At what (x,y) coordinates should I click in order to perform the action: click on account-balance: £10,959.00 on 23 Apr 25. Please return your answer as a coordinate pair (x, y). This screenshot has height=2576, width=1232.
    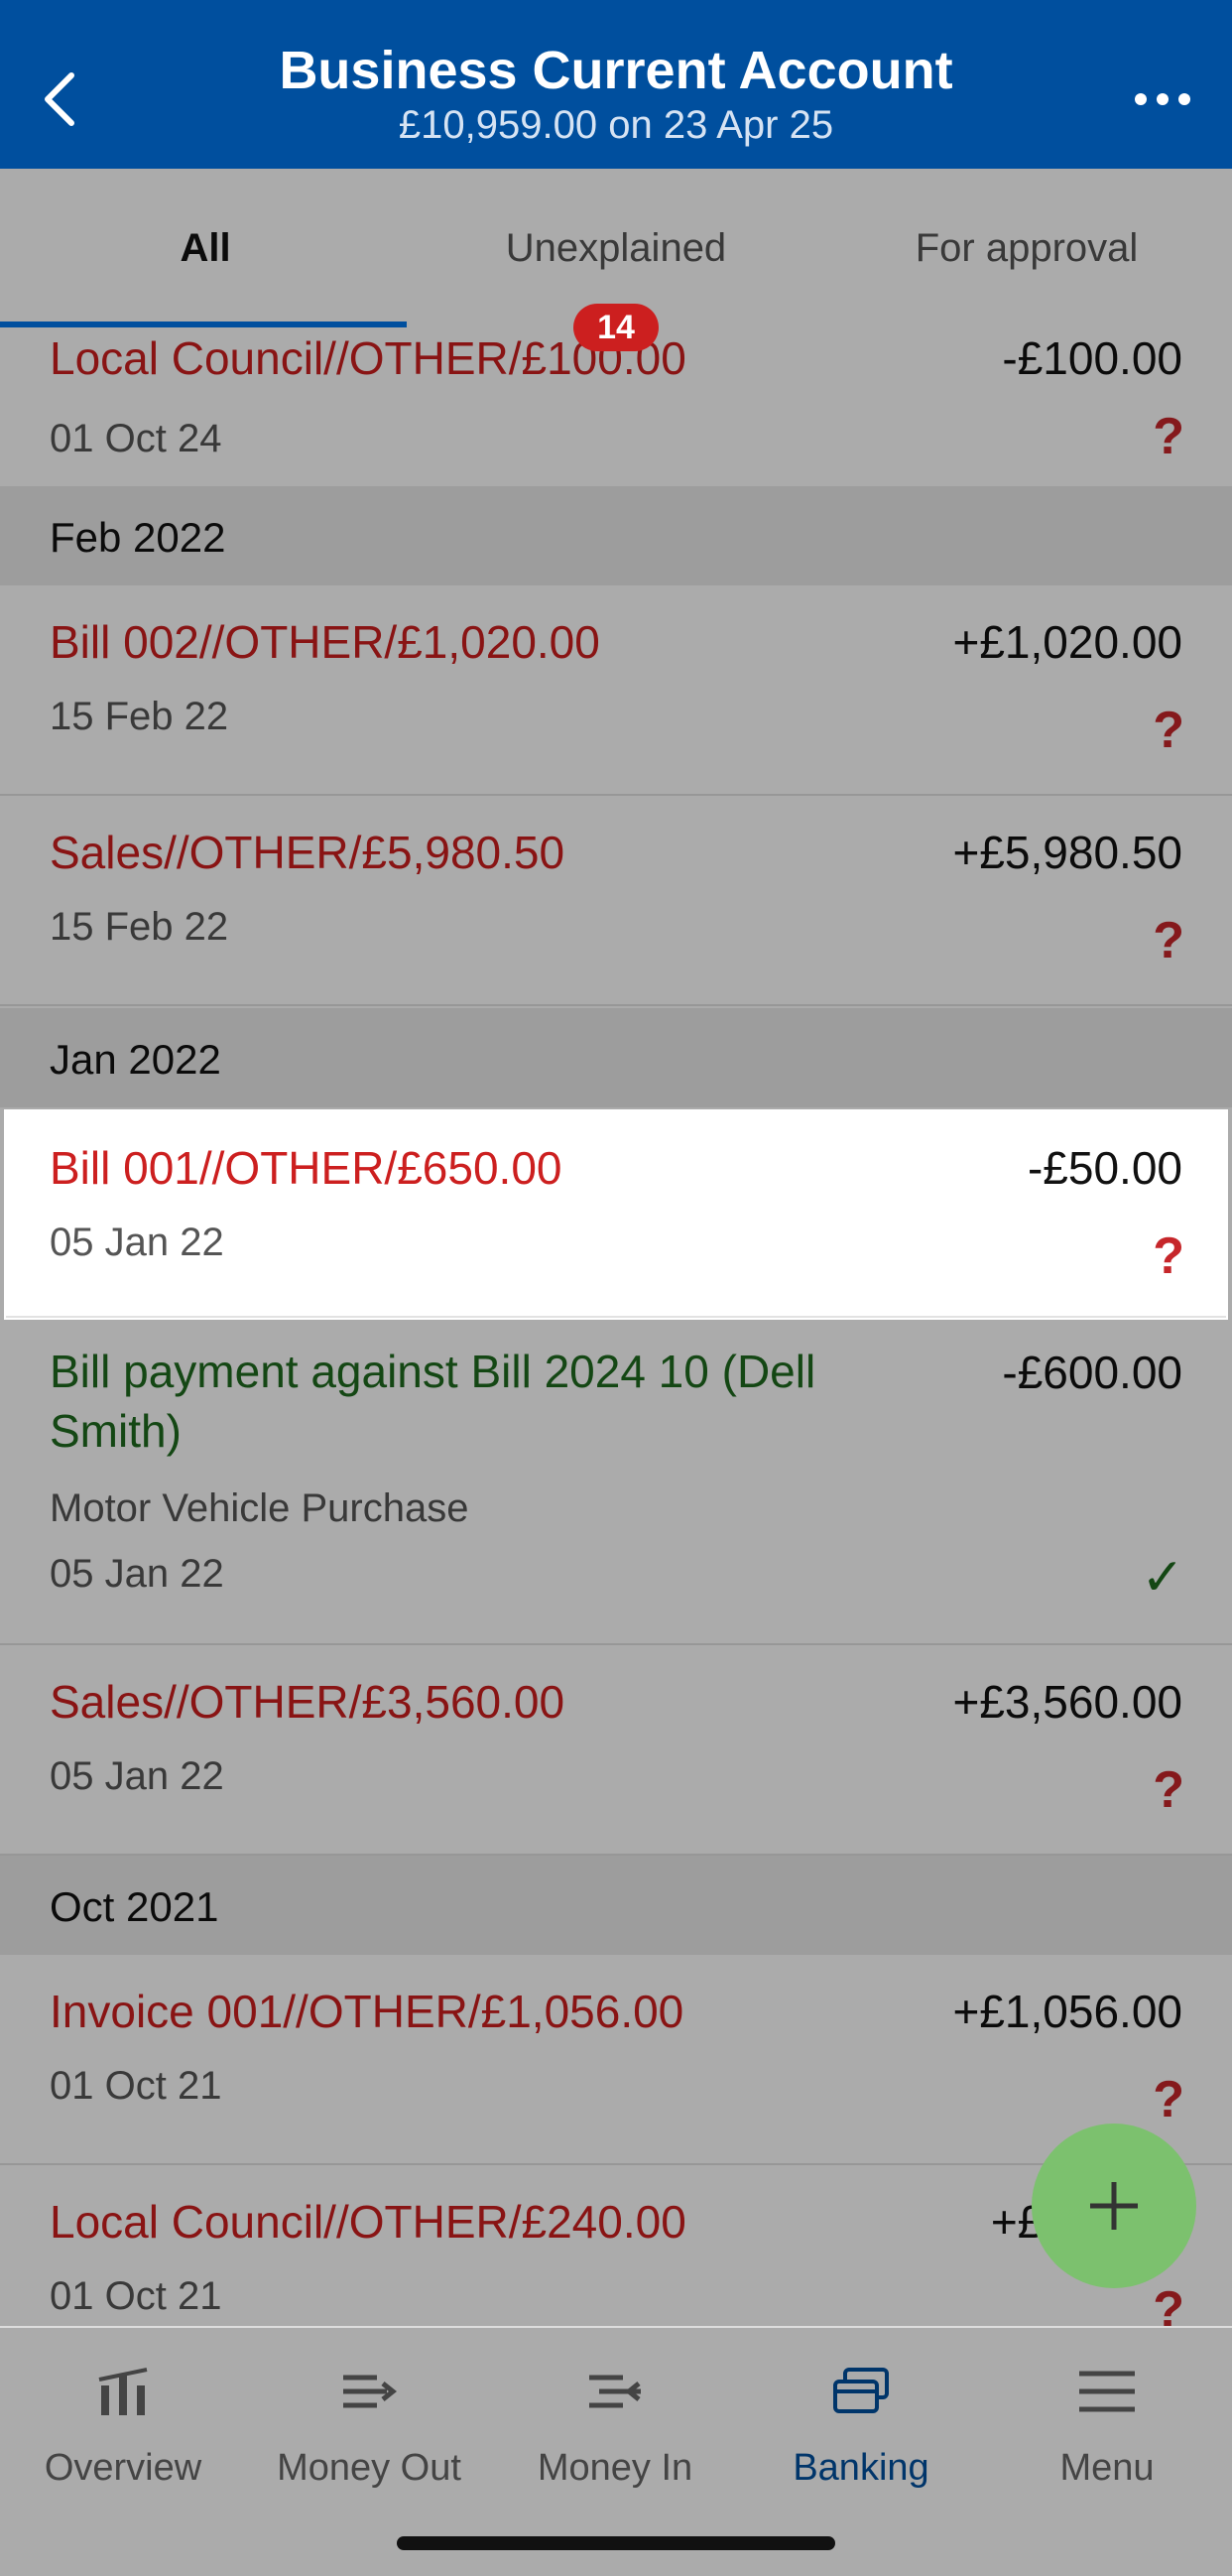
    Looking at the image, I should click on (616, 125).